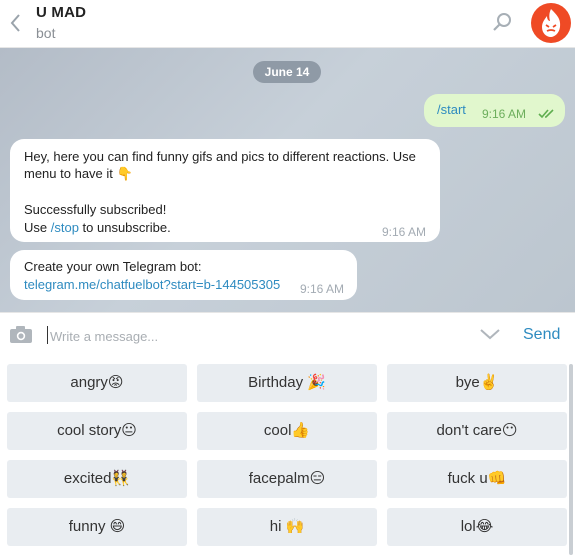 The width and height of the screenshot is (575, 555). Describe the element at coordinates (451, 109) in the screenshot. I see `message-text: /start` at that location.